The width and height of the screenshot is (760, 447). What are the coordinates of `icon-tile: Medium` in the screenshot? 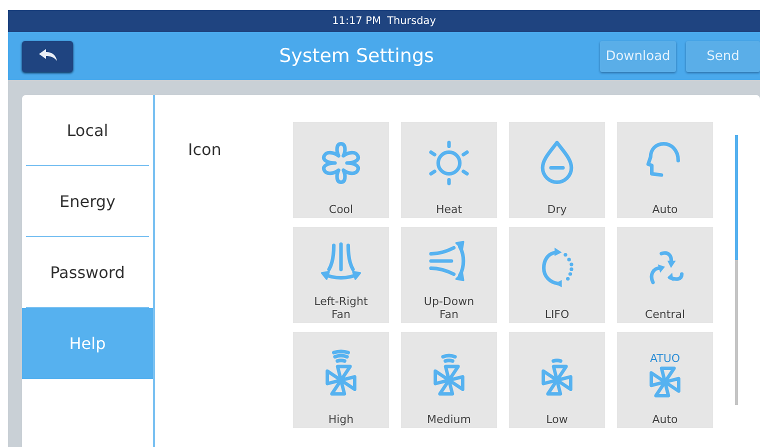 It's located at (449, 380).